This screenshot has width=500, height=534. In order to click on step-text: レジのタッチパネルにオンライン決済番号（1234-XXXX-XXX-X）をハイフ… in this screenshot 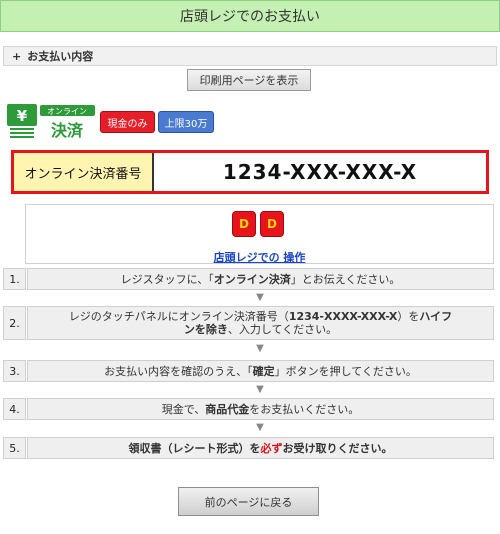, I will do `click(260, 323)`.